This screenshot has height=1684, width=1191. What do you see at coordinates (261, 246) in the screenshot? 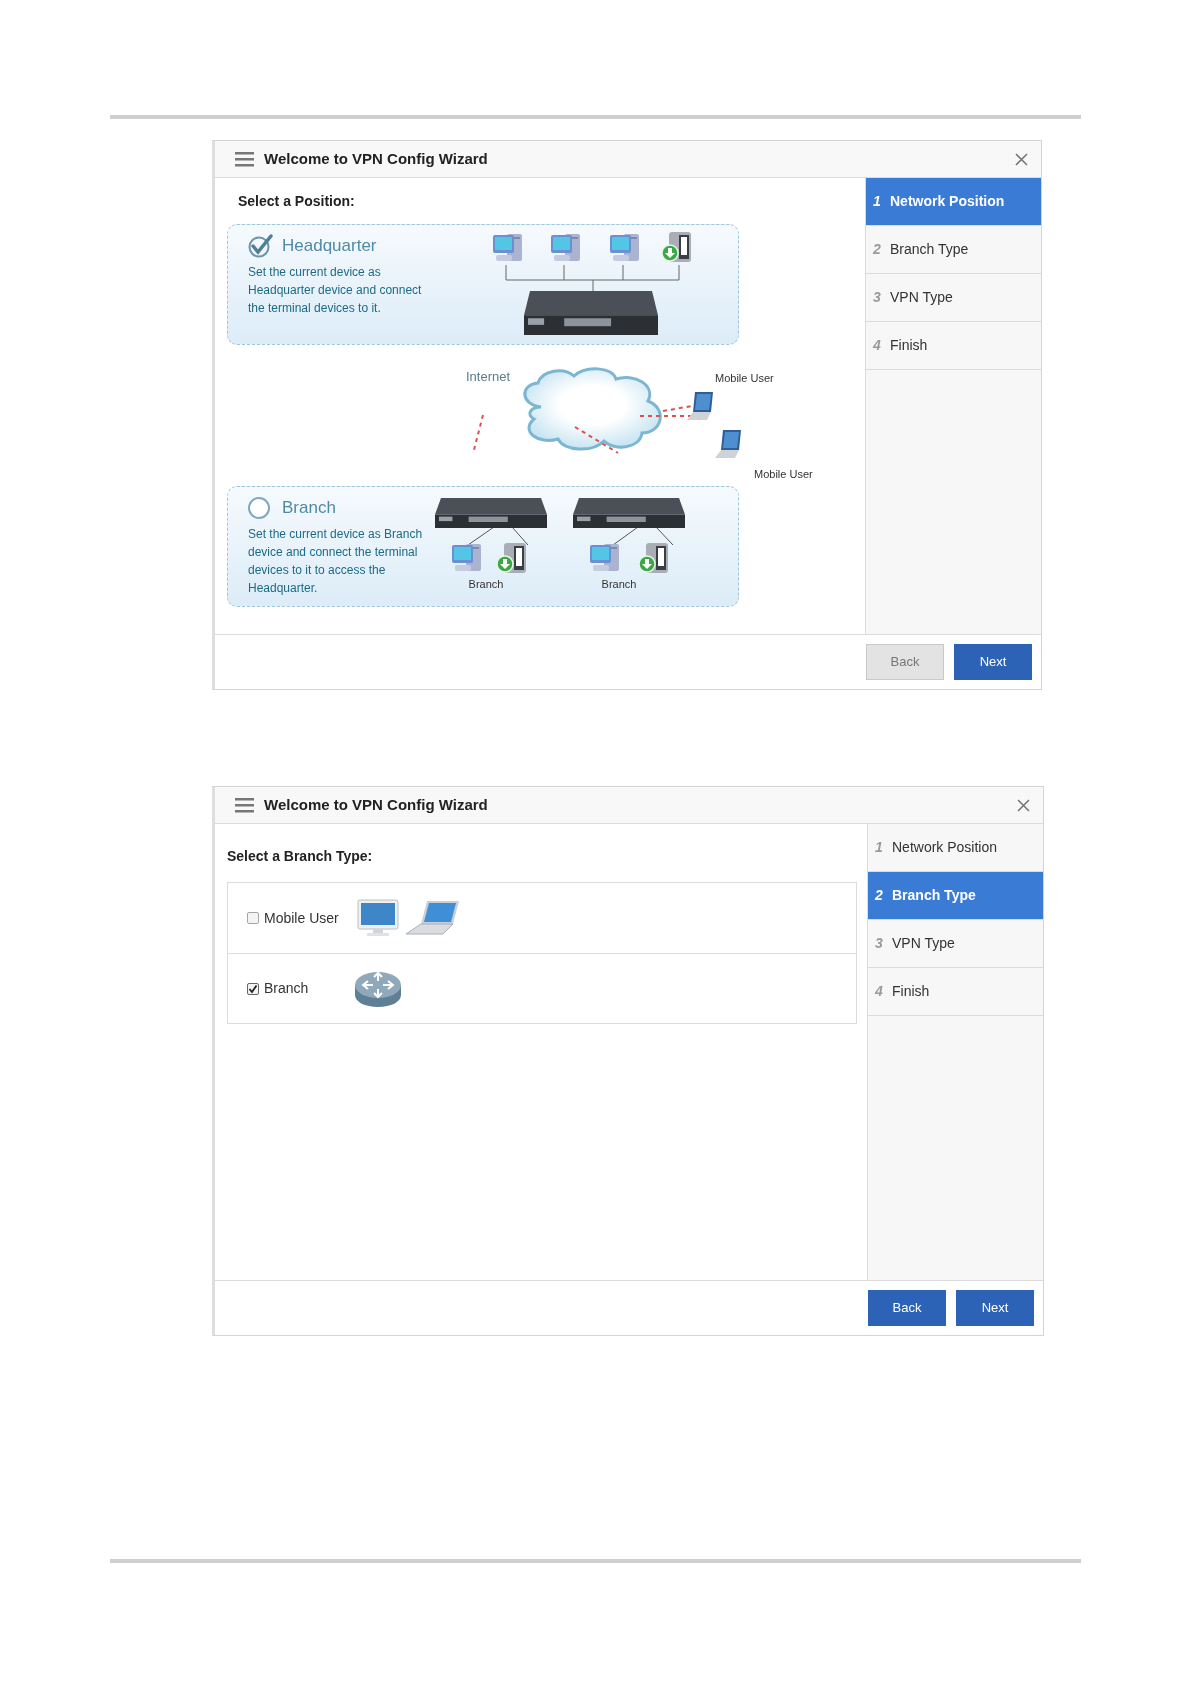
I see `checked-radio-icon` at bounding box center [261, 246].